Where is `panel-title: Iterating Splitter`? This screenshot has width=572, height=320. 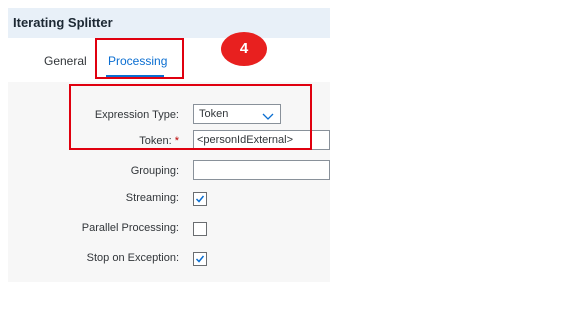 panel-title: Iterating Splitter is located at coordinates (63, 22).